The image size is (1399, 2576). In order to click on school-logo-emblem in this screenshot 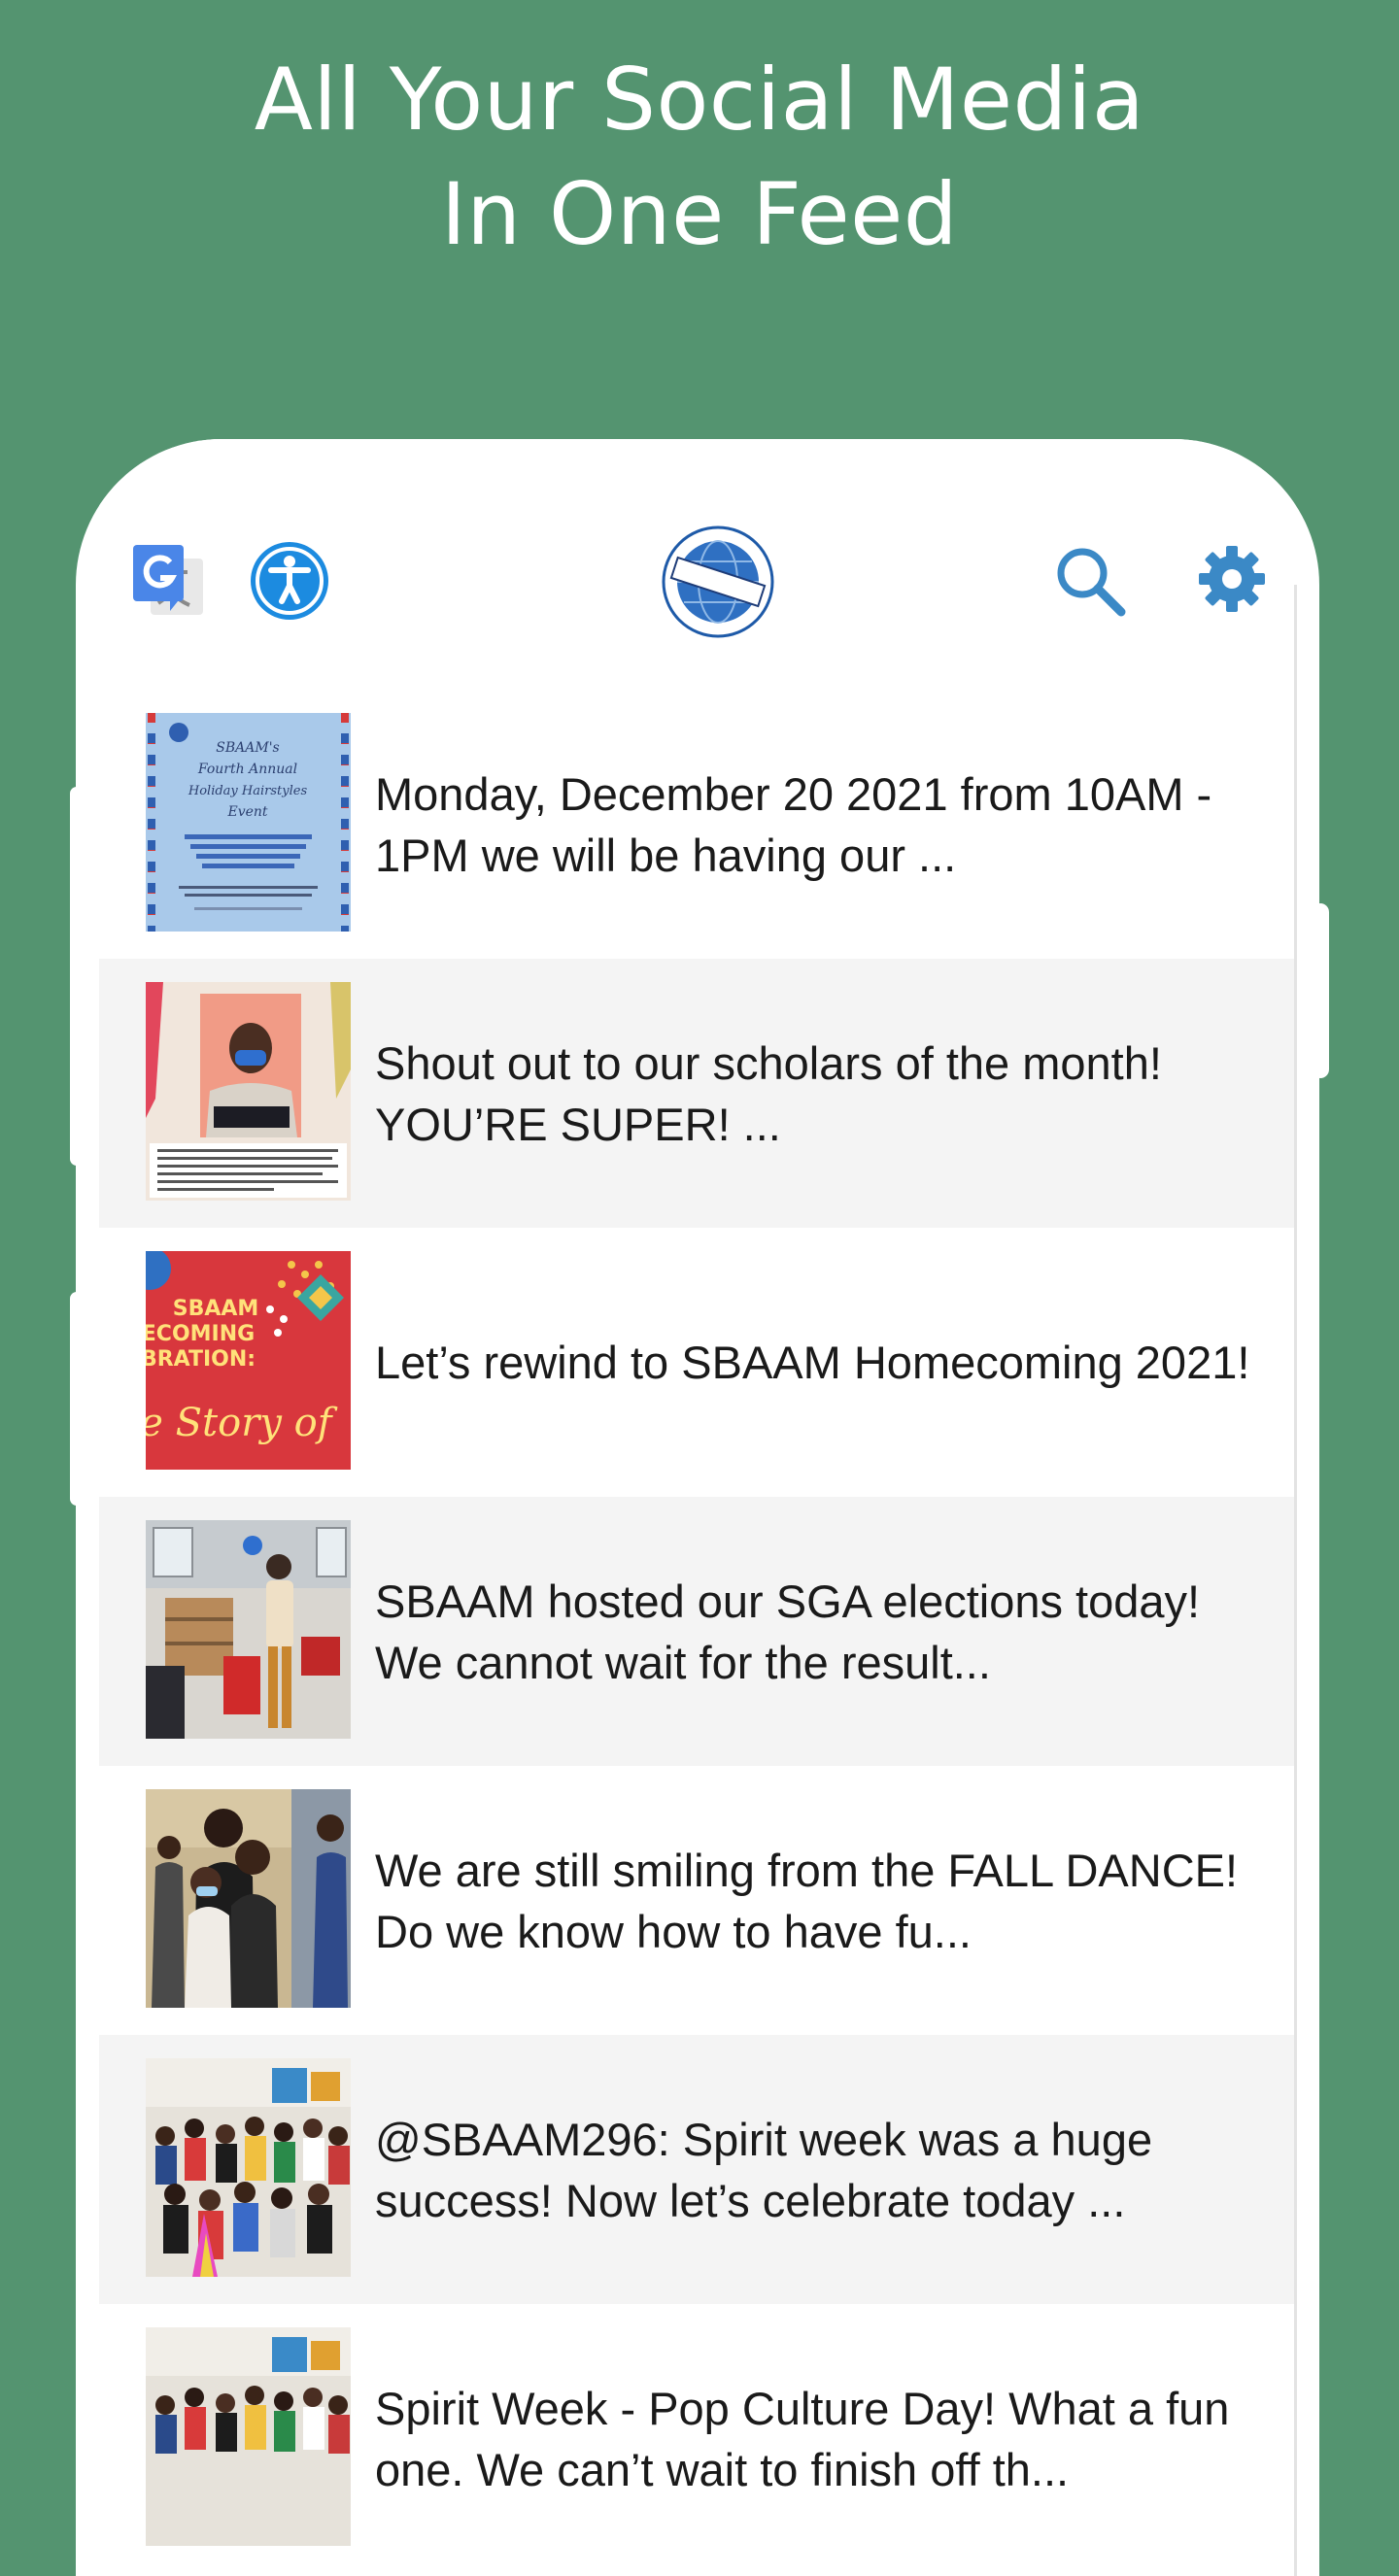, I will do `click(718, 581)`.